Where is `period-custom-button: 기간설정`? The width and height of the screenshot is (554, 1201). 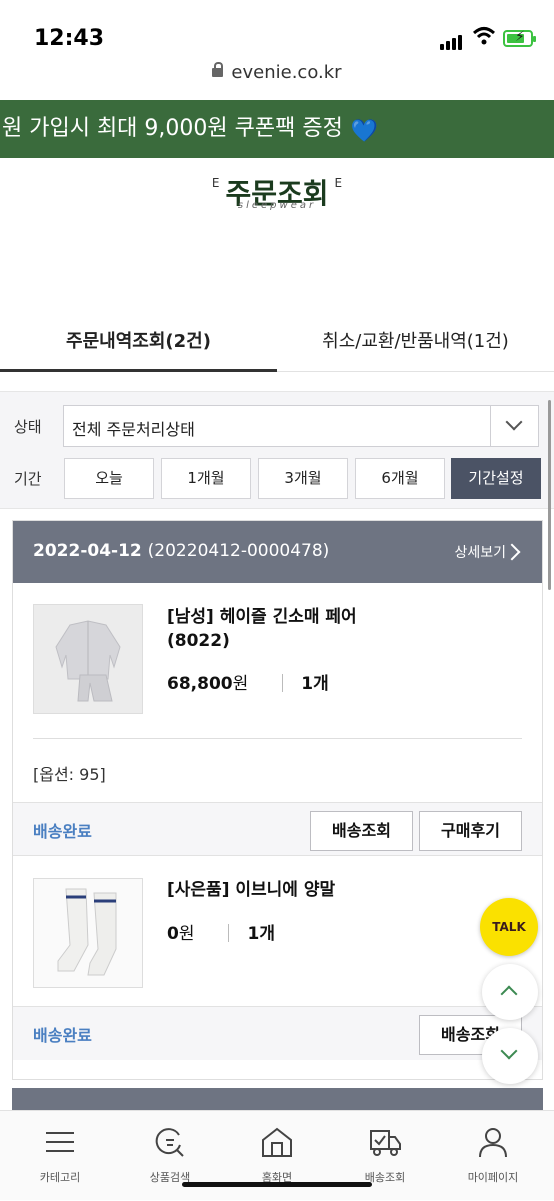 period-custom-button: 기간설정 is located at coordinates (496, 478).